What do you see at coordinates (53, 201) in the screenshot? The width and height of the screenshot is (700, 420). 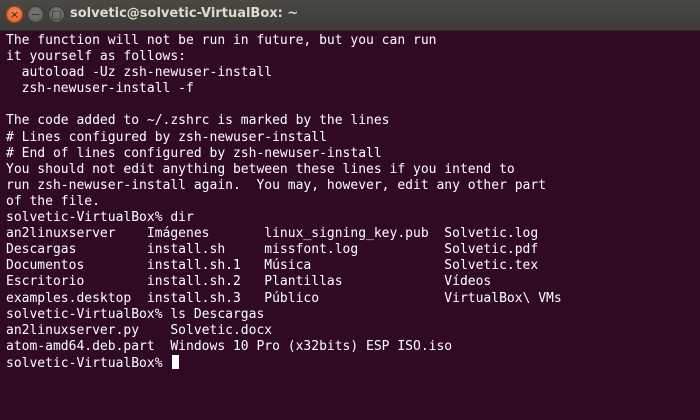 I see `terminal-line: of the file.` at bounding box center [53, 201].